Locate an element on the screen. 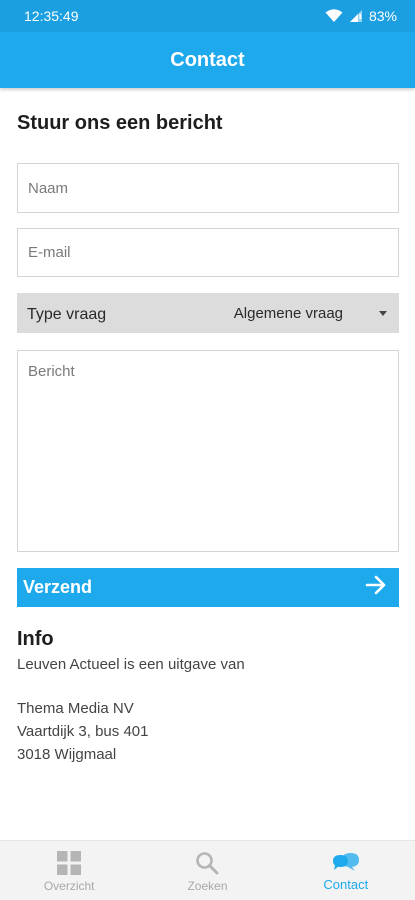  search-icon is located at coordinates (207, 863).